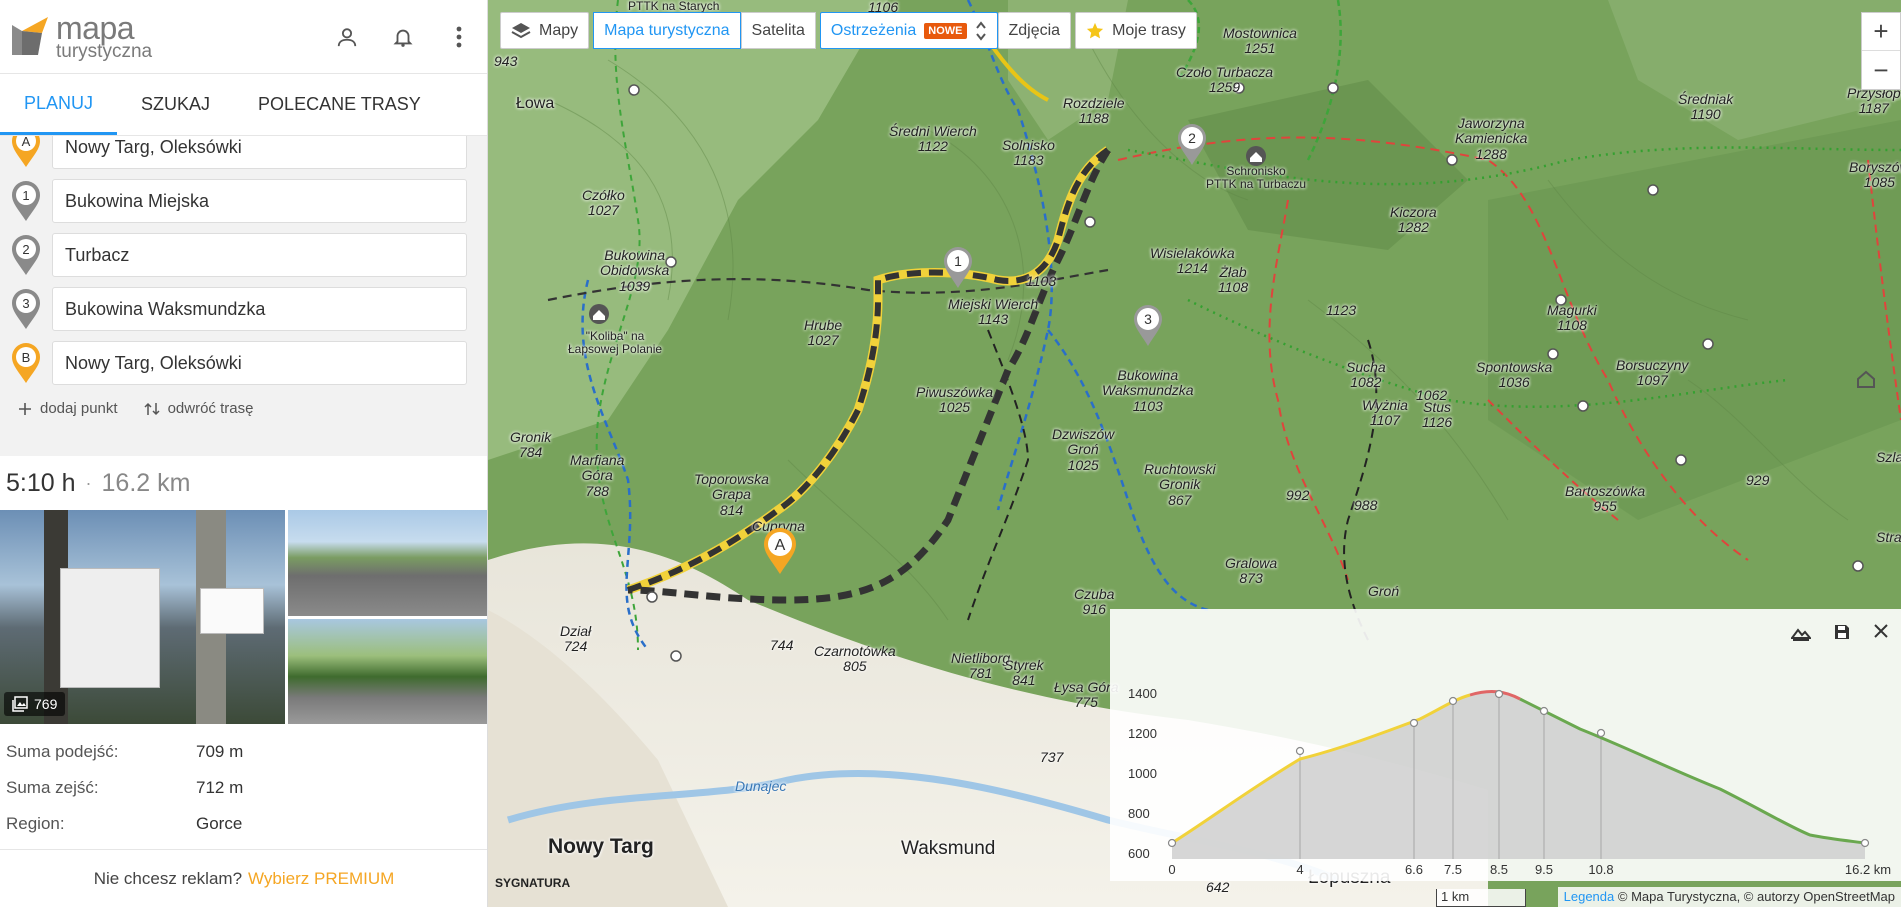  Describe the element at coordinates (873, 30) in the screenshot. I see `warnings-label: Ostrzeżenia` at that location.